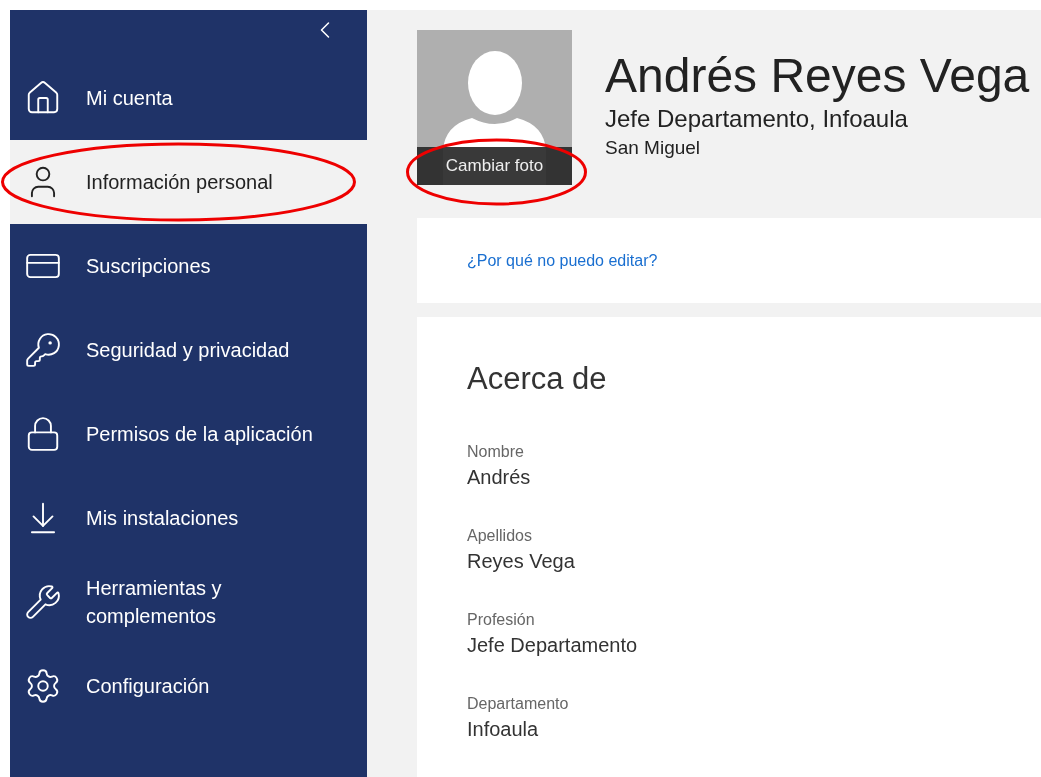  Describe the element at coordinates (496, 452) in the screenshot. I see `field-label: Nombre` at that location.